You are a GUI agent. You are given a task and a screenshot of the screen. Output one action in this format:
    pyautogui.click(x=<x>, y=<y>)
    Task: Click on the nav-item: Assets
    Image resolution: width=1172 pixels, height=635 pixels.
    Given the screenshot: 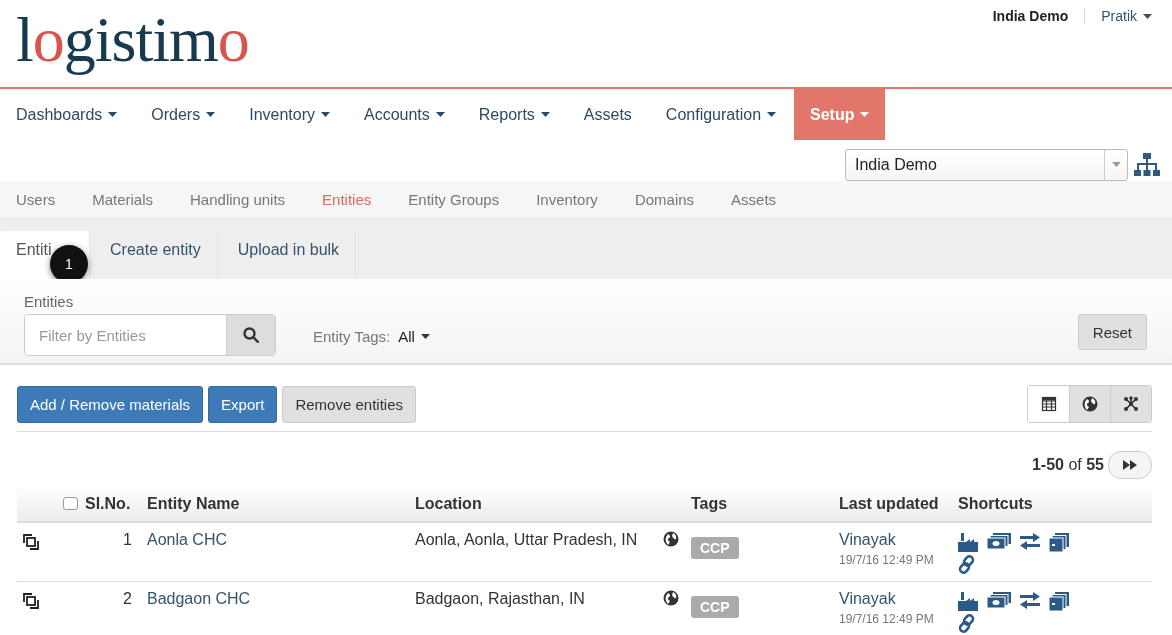 What is the action you would take?
    pyautogui.click(x=607, y=114)
    